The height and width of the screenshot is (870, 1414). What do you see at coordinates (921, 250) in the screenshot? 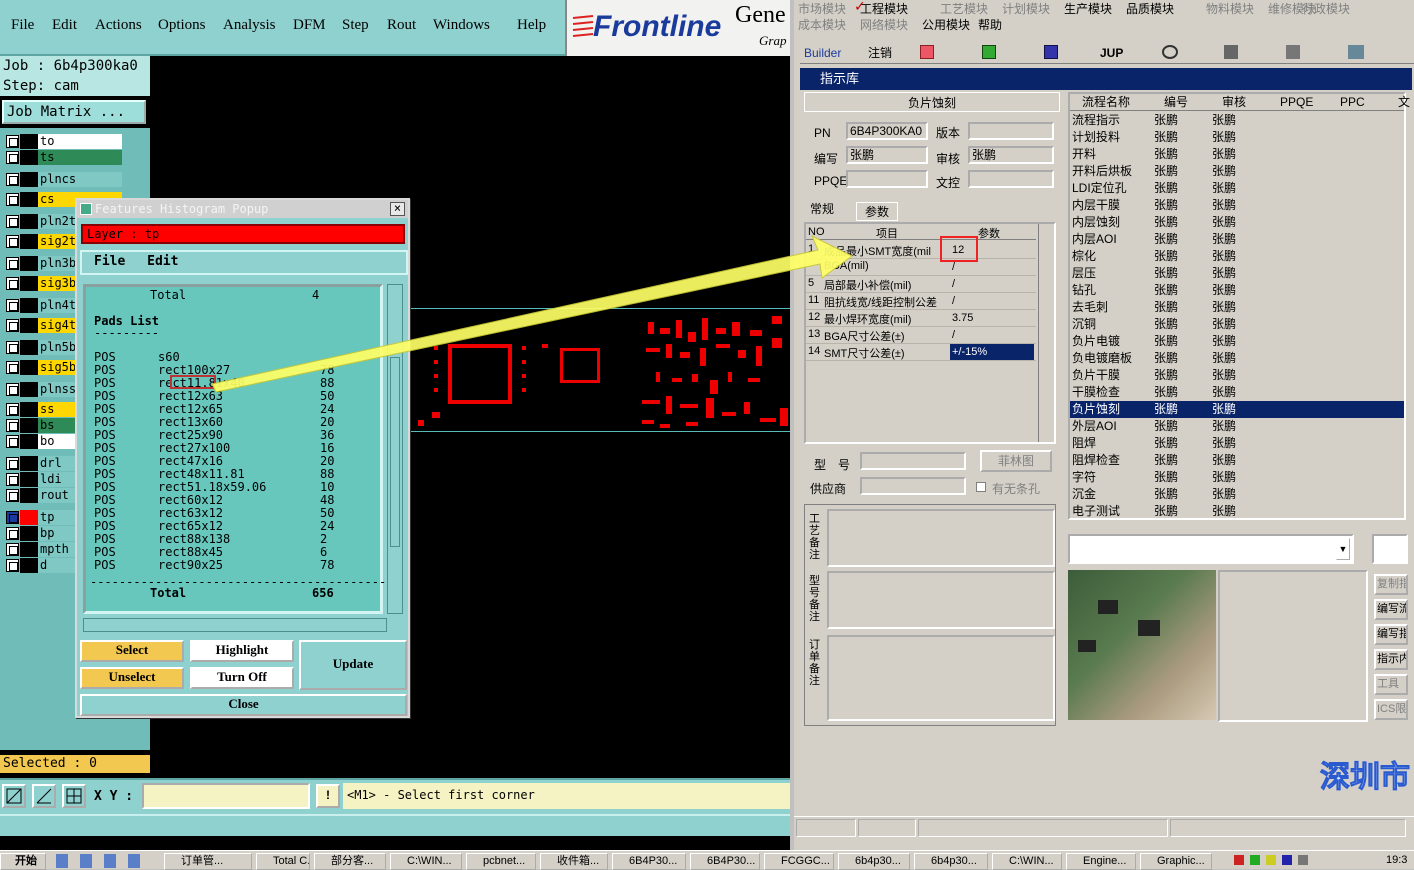
I see `param-row: 1 成品最小SMT宽度(mil 12` at bounding box center [921, 250].